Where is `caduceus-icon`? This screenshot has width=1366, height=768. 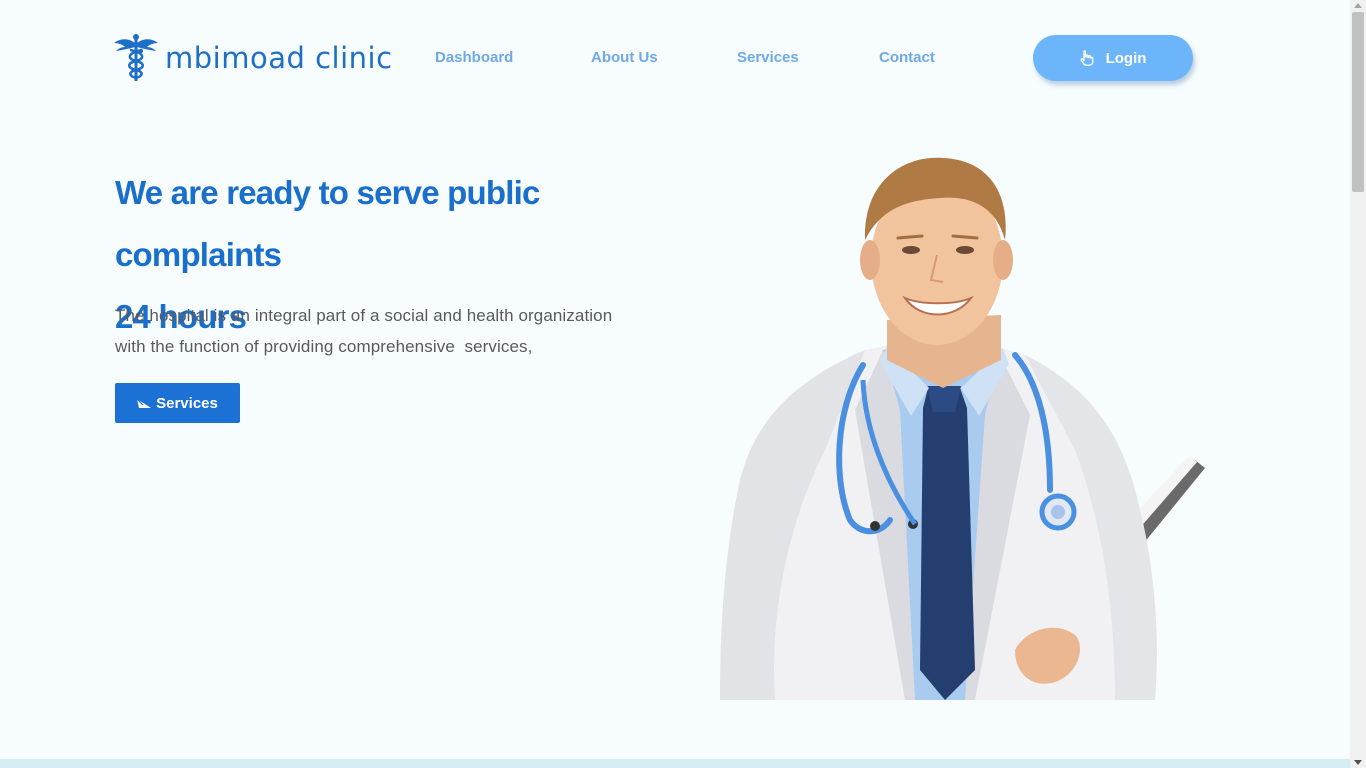 caduceus-icon is located at coordinates (136, 57).